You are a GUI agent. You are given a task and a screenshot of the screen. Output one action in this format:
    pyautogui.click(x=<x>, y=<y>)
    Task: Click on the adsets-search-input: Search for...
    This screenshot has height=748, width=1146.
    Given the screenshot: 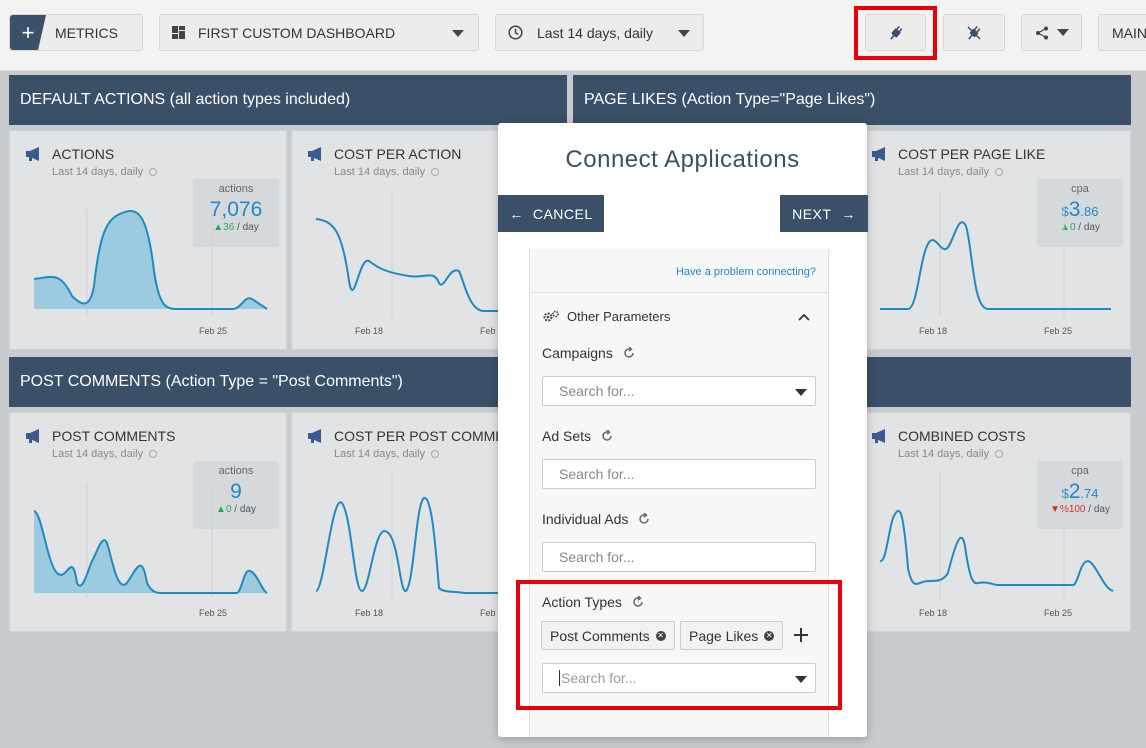 What is the action you would take?
    pyautogui.click(x=679, y=474)
    